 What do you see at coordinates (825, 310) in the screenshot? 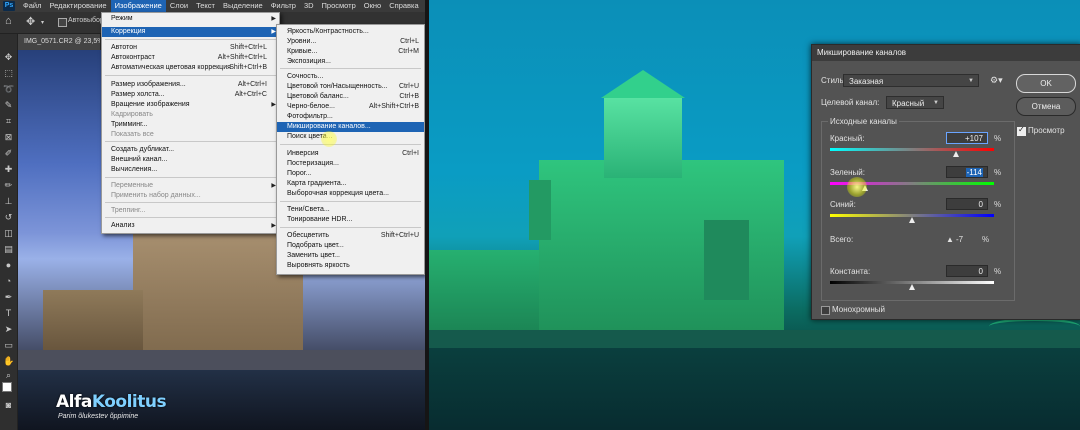
I see `monochrome-checkbox` at bounding box center [825, 310].